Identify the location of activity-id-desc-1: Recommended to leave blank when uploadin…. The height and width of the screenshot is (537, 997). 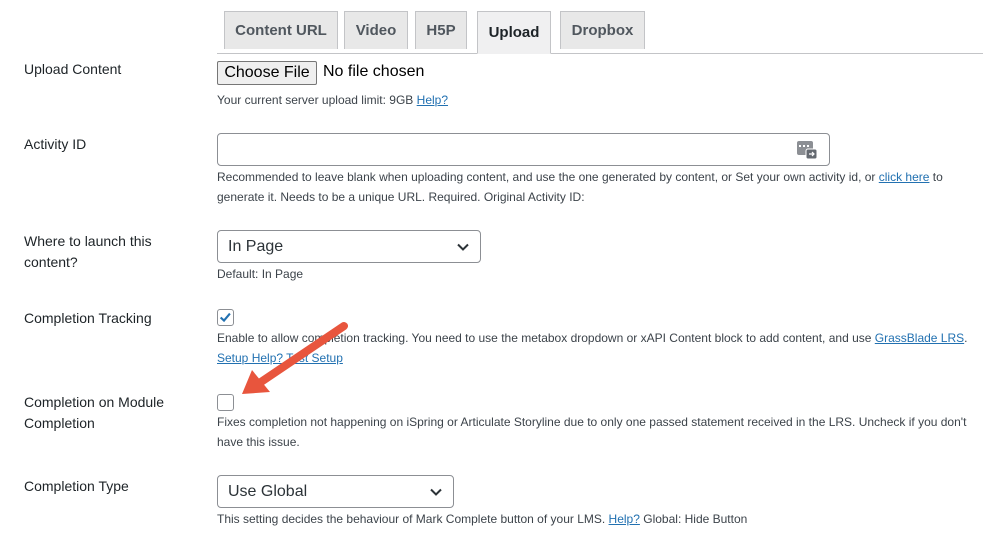
(546, 177).